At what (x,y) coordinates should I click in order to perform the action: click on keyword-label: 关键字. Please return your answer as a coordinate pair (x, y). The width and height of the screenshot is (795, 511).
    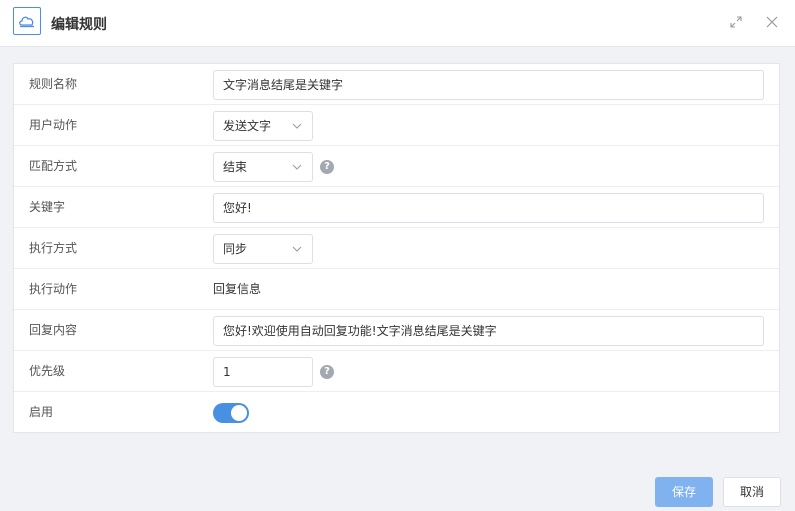
    Looking at the image, I should click on (47, 207).